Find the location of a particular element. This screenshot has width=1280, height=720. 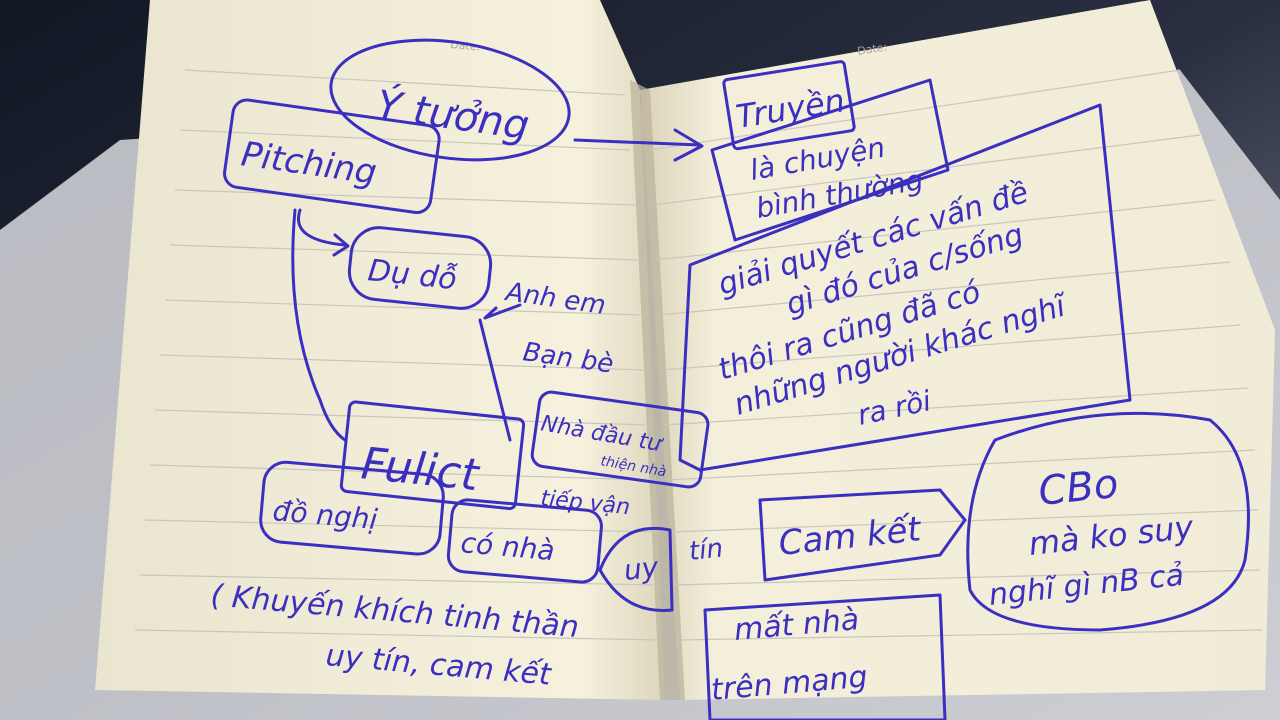

tin-text: tín is located at coordinates (706, 550).